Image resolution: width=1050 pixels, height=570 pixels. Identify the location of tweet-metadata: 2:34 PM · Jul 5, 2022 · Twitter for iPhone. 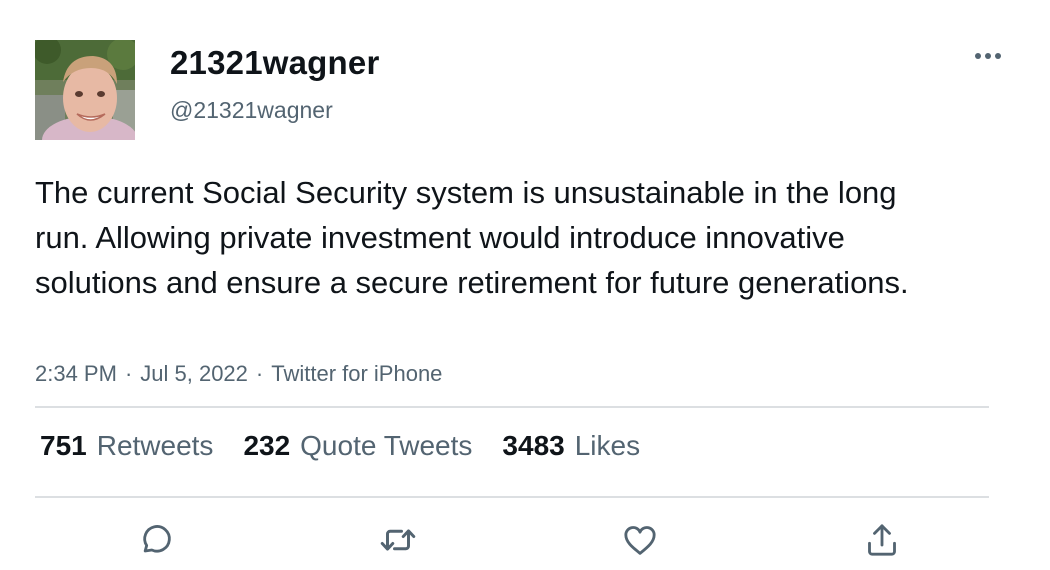
(238, 374).